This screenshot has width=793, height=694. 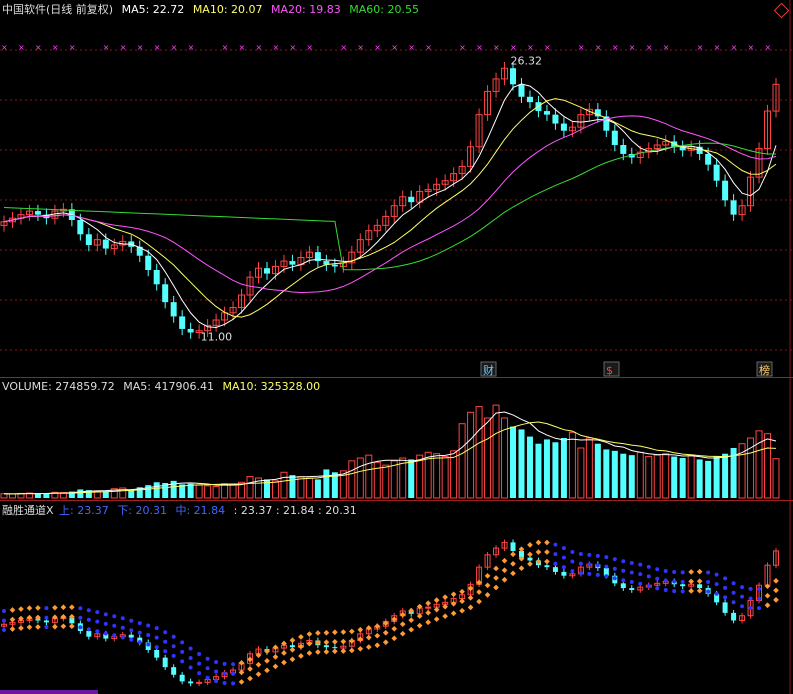 I want to click on indicator-accent, so click(x=49, y=692).